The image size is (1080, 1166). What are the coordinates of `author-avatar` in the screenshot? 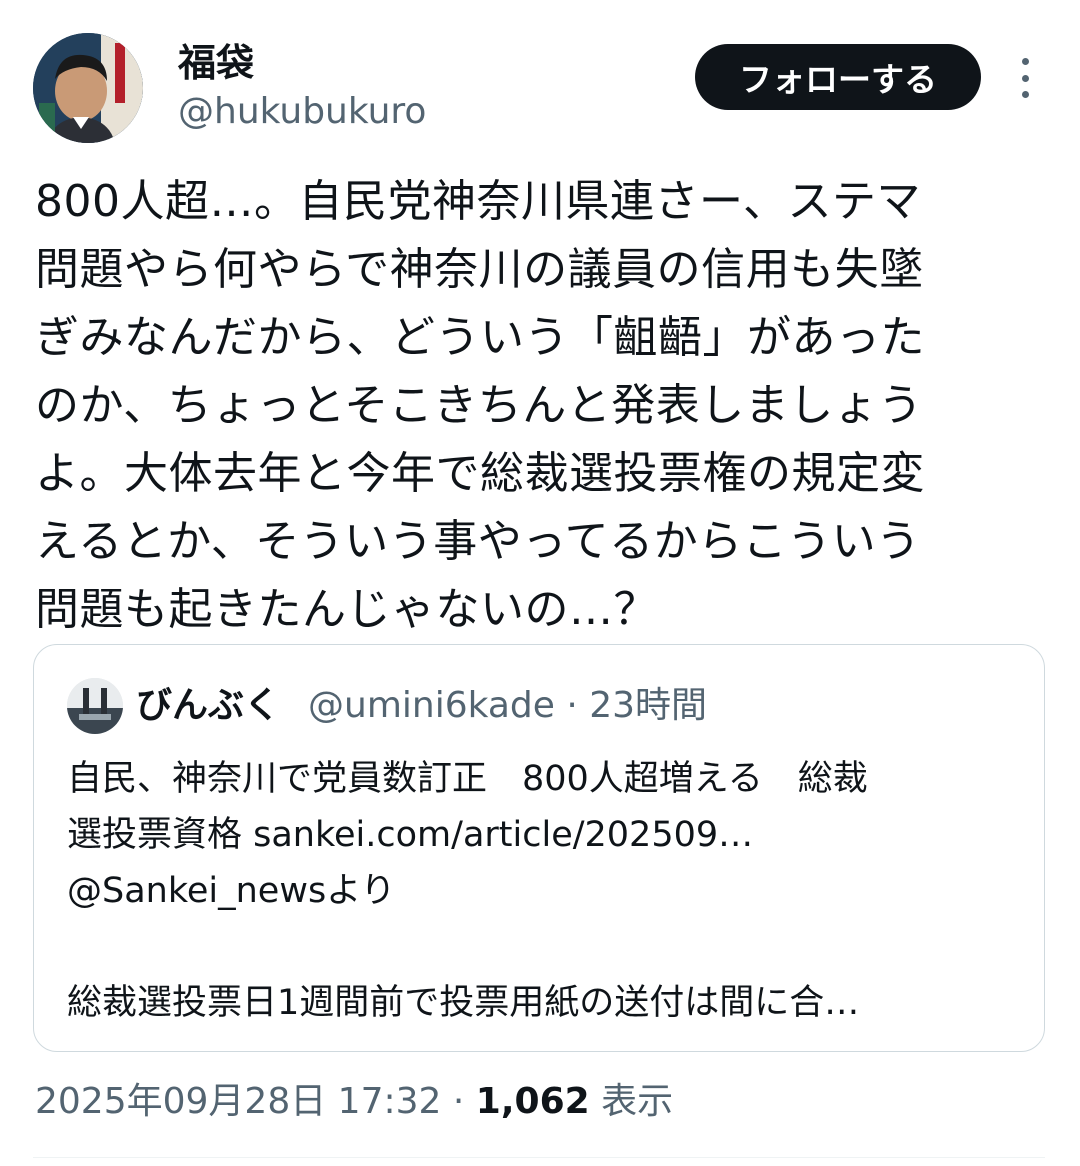 It's located at (88, 88).